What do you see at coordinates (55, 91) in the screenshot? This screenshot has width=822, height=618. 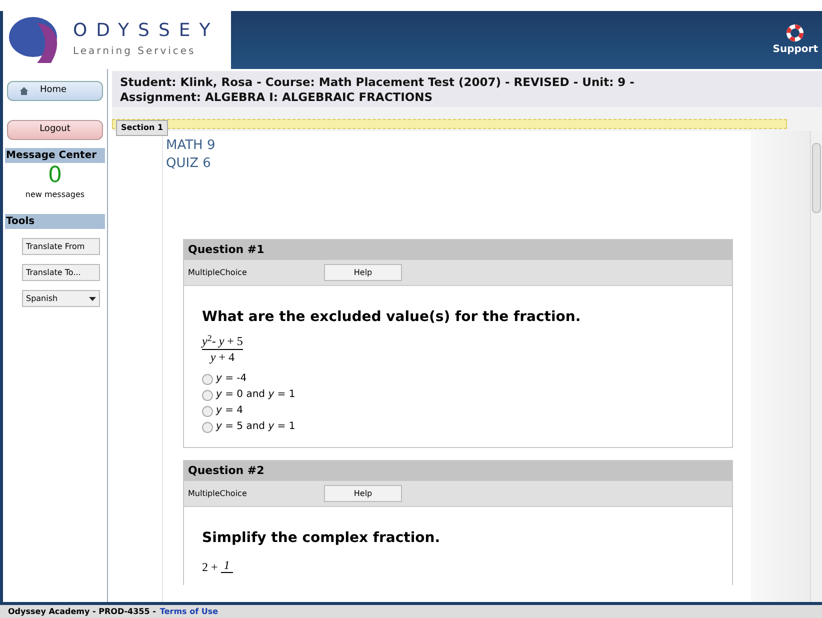 I see `home-button: Home` at bounding box center [55, 91].